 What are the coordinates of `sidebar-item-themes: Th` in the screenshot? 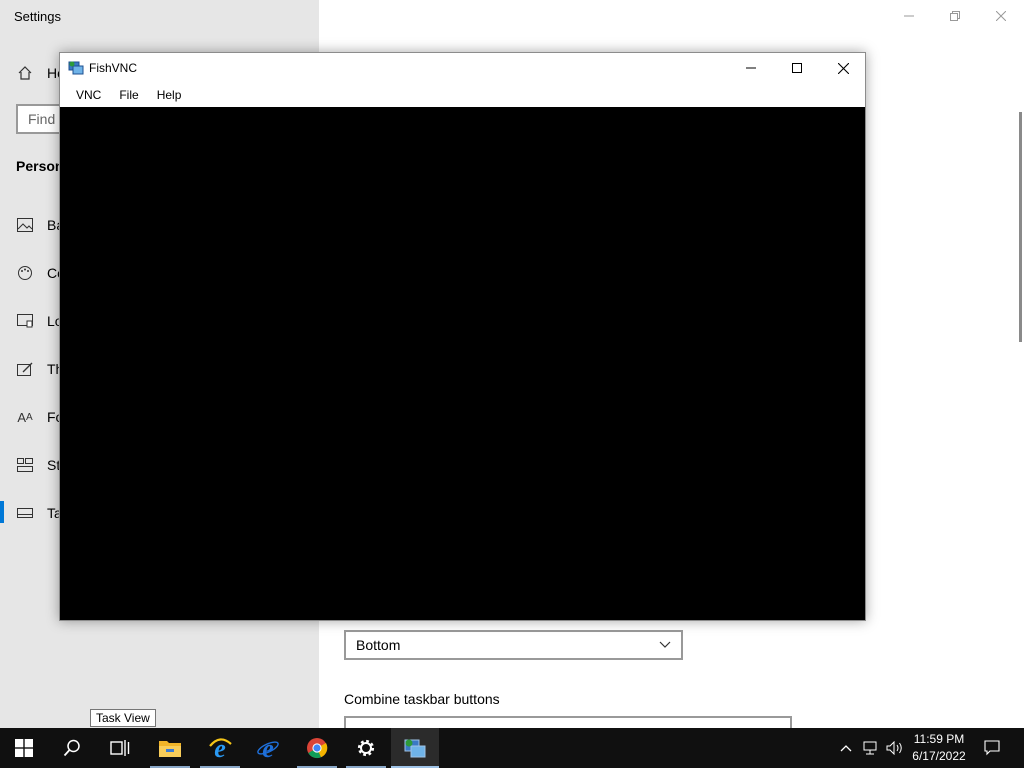 It's located at (39, 369).